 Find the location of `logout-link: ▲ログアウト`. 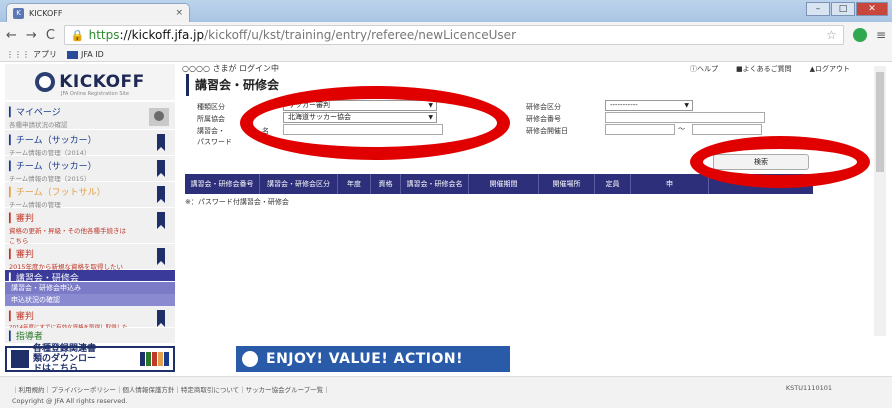

logout-link: ▲ログアウト is located at coordinates (830, 69).